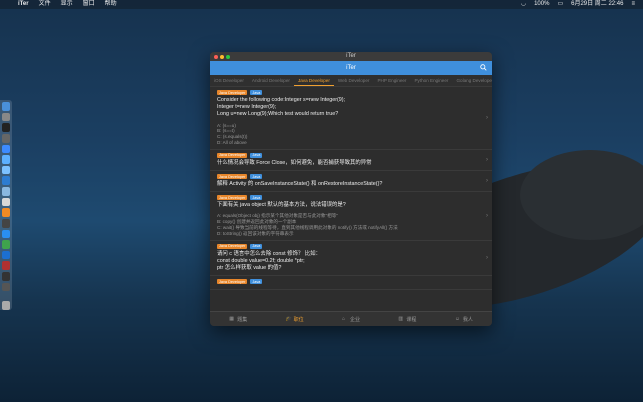 This screenshot has width=643, height=402. I want to click on tab-companies: ⌂ 企业, so click(351, 319).